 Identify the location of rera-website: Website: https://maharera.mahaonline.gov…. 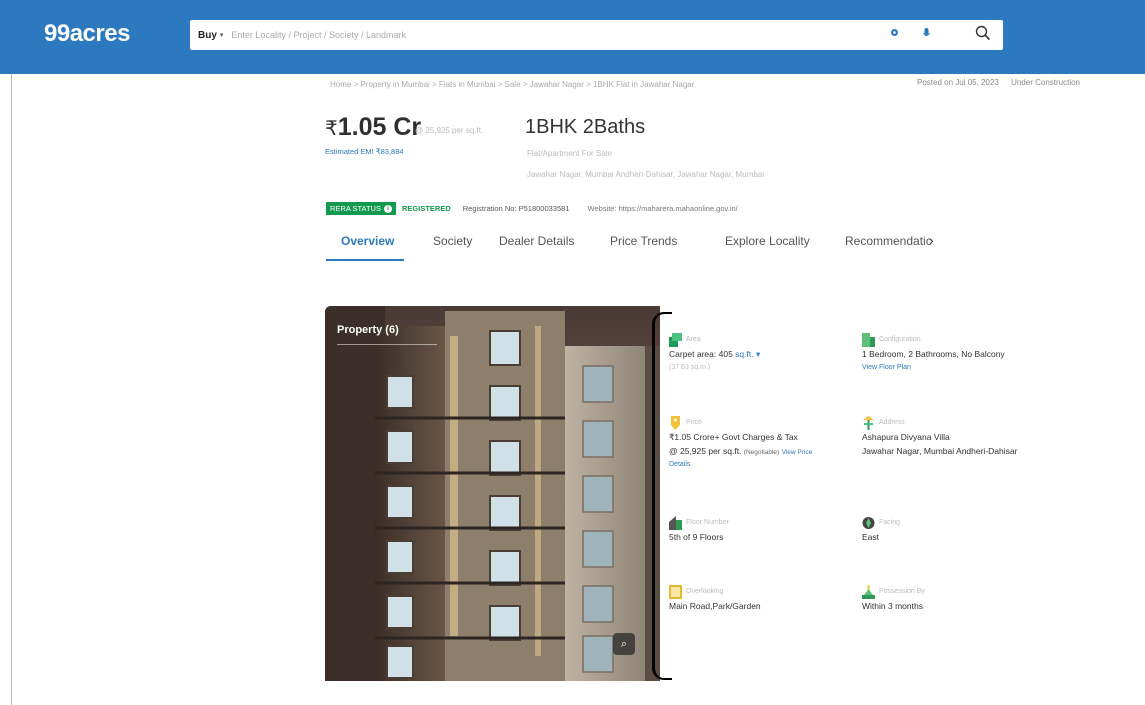
(663, 208).